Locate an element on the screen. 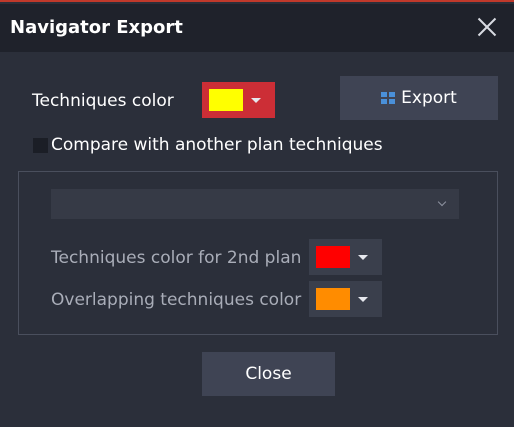 The image size is (514, 427). second-plan-color-swatch is located at coordinates (333, 257).